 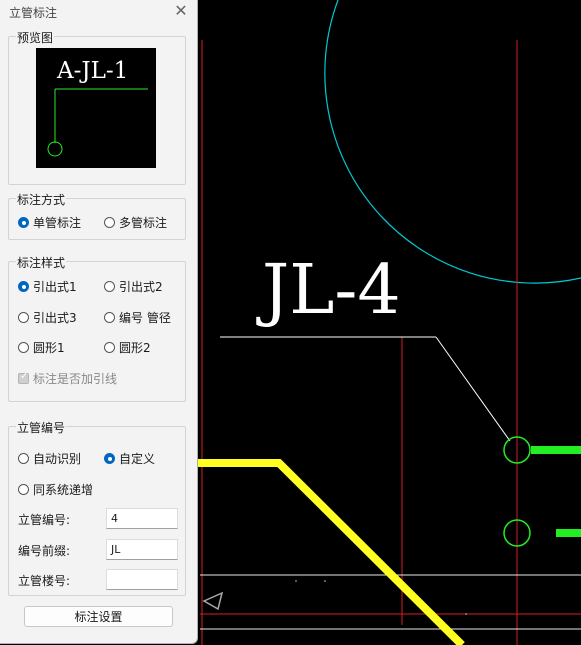 I want to click on radio-auto-detect: 自动识别, so click(x=49, y=458).